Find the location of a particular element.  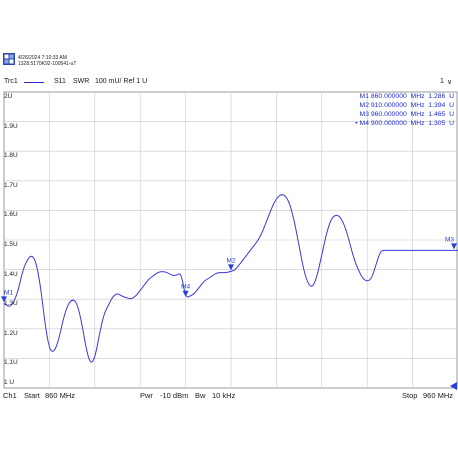

y-tick-label: 1.6U is located at coordinates (11, 215).